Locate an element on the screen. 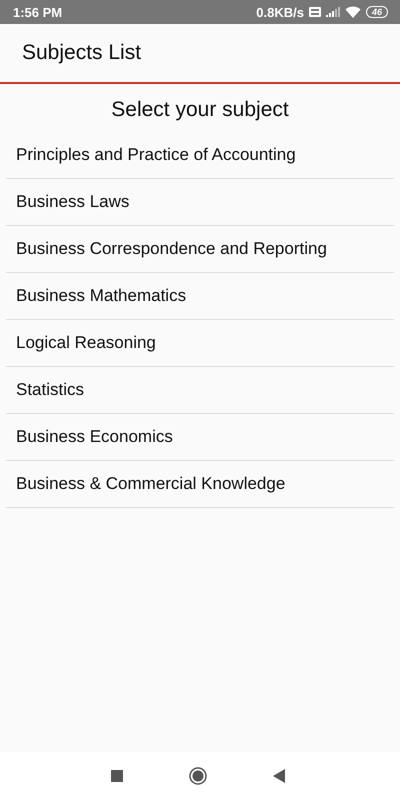 The image size is (400, 800). subject-item: Statistics is located at coordinates (200, 390).